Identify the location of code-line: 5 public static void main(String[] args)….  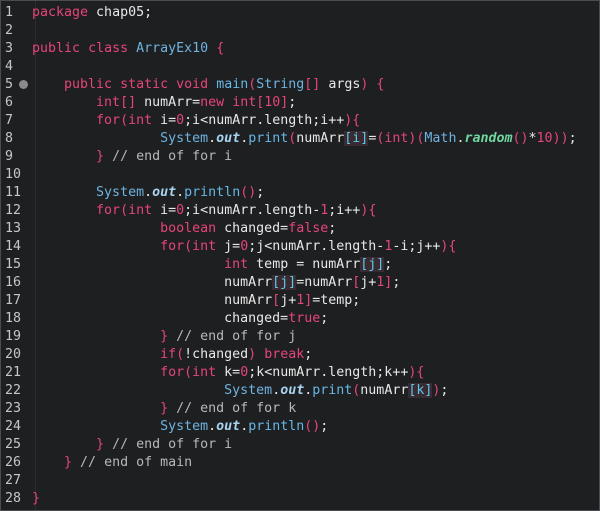
(300, 85).